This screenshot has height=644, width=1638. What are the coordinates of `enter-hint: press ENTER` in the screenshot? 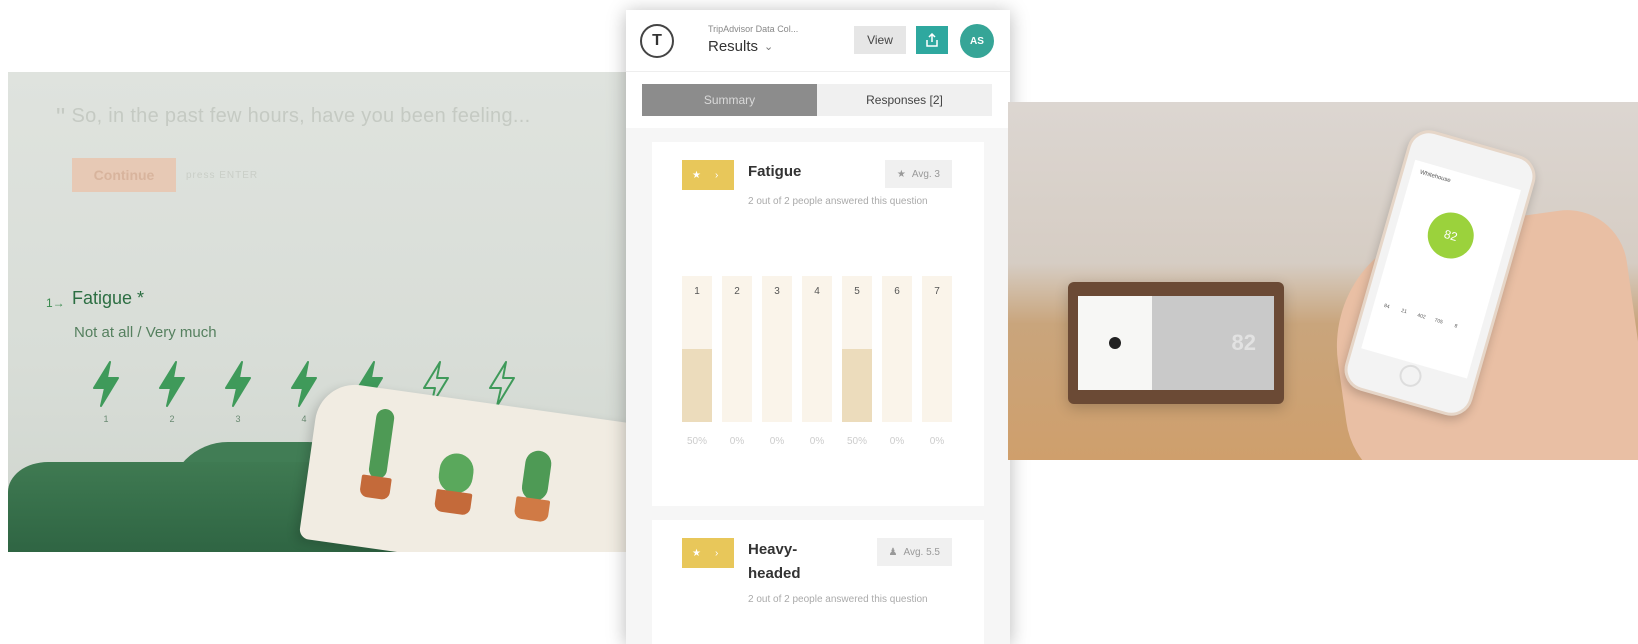 It's located at (222, 175).